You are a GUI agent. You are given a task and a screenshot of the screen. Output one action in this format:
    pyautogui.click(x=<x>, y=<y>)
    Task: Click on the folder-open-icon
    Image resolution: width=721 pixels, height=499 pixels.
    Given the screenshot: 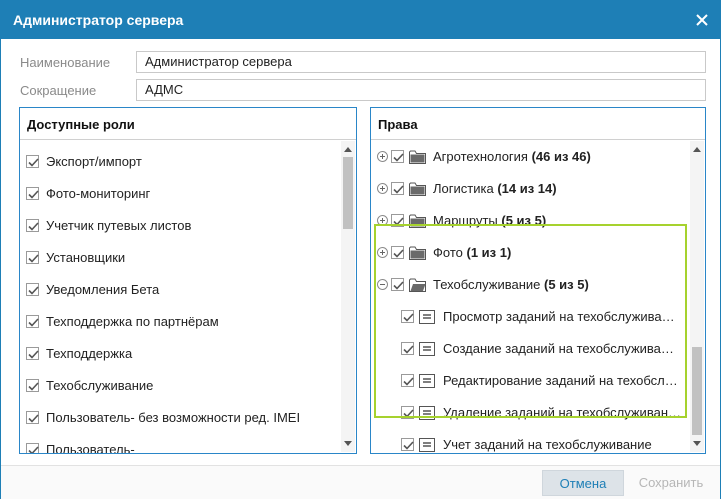 What is the action you would take?
    pyautogui.click(x=417, y=285)
    